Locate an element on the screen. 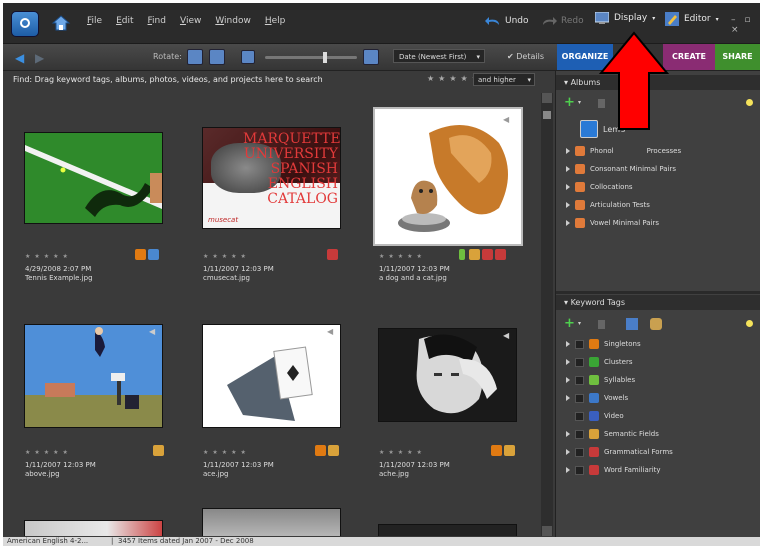 The width and height of the screenshot is (762, 548). menu-window: Window is located at coordinates (233, 21).